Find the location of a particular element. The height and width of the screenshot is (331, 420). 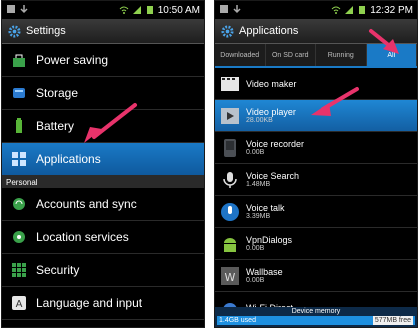

app-item-video-player: Video player 28.00KB is located at coordinates (316, 116).